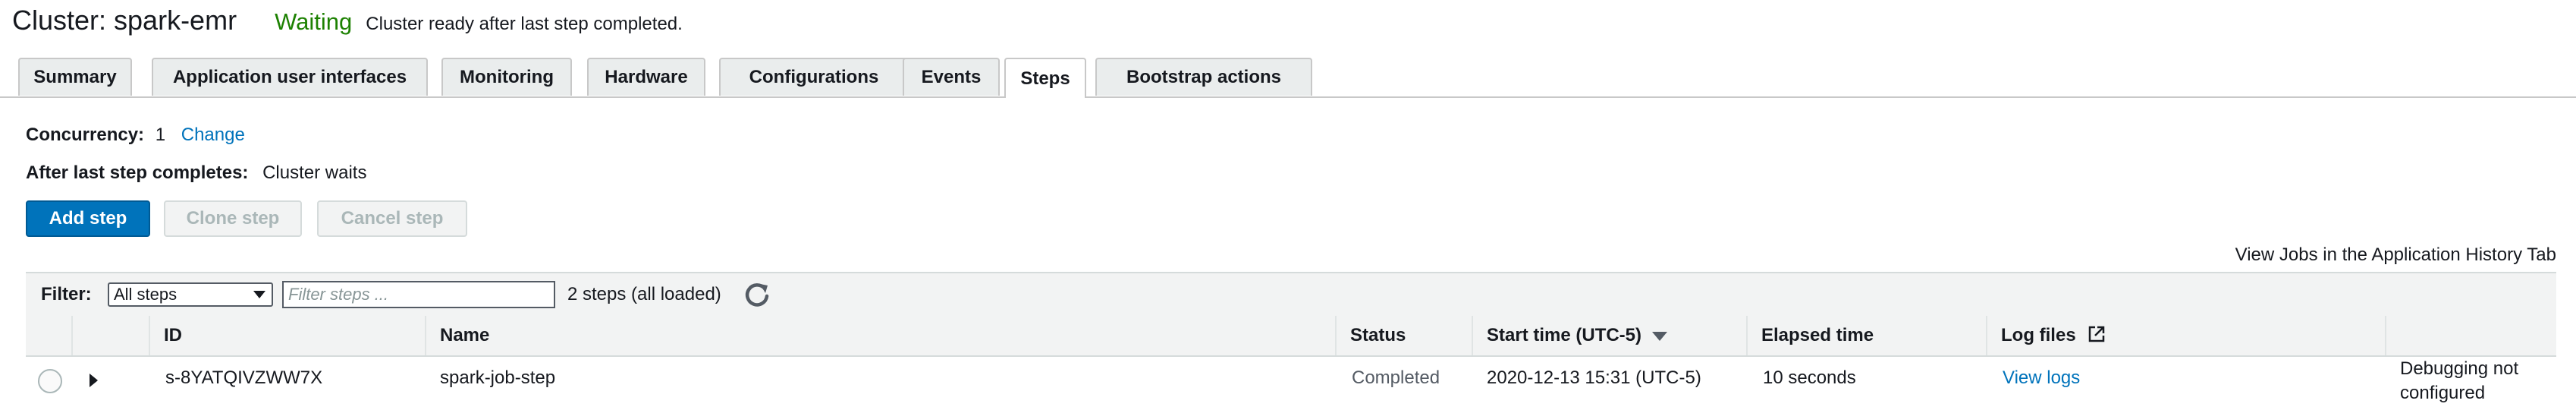 The width and height of the screenshot is (2576, 410). Describe the element at coordinates (1660, 336) in the screenshot. I see `sort-descending-icon` at that location.